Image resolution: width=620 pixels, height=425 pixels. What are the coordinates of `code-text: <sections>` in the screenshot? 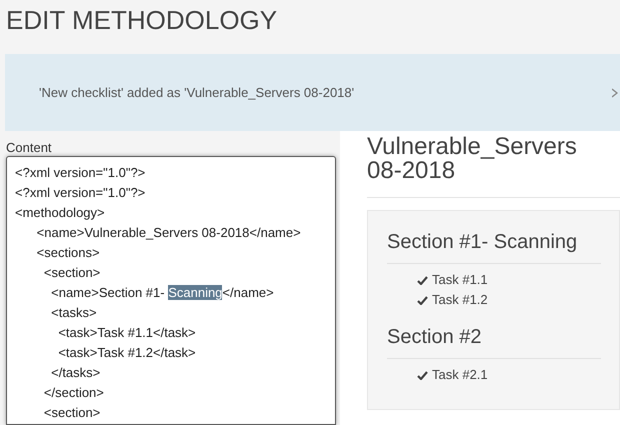 It's located at (68, 252).